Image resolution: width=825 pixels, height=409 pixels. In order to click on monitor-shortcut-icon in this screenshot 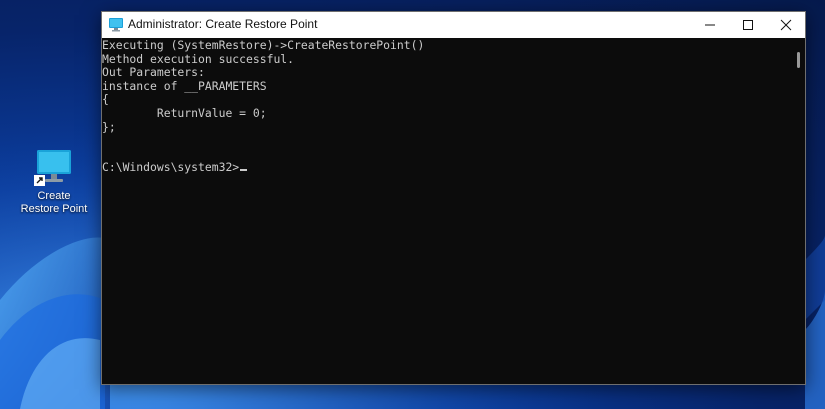, I will do `click(54, 168)`.